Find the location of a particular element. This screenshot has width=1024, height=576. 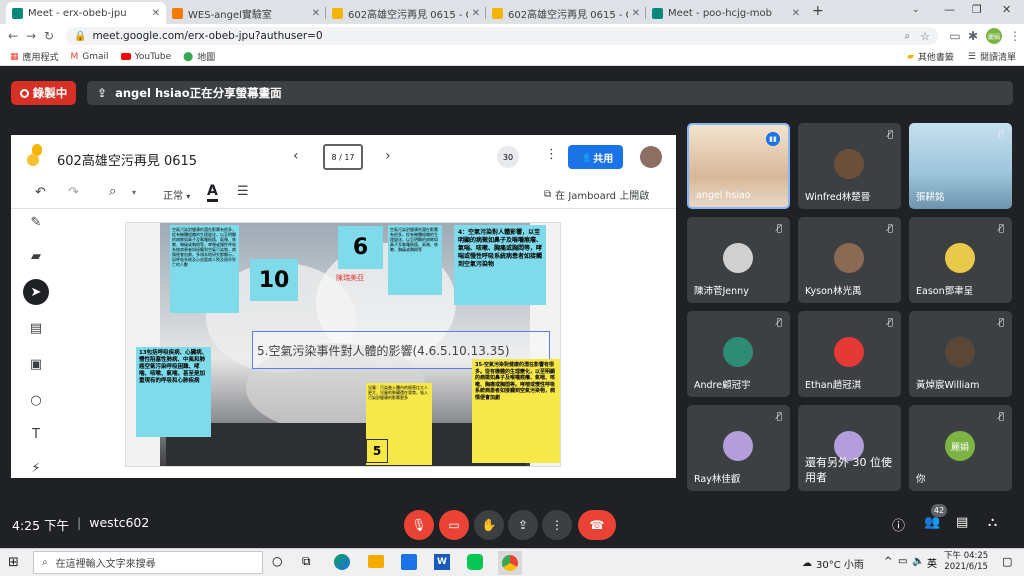

line-icon is located at coordinates (475, 562).